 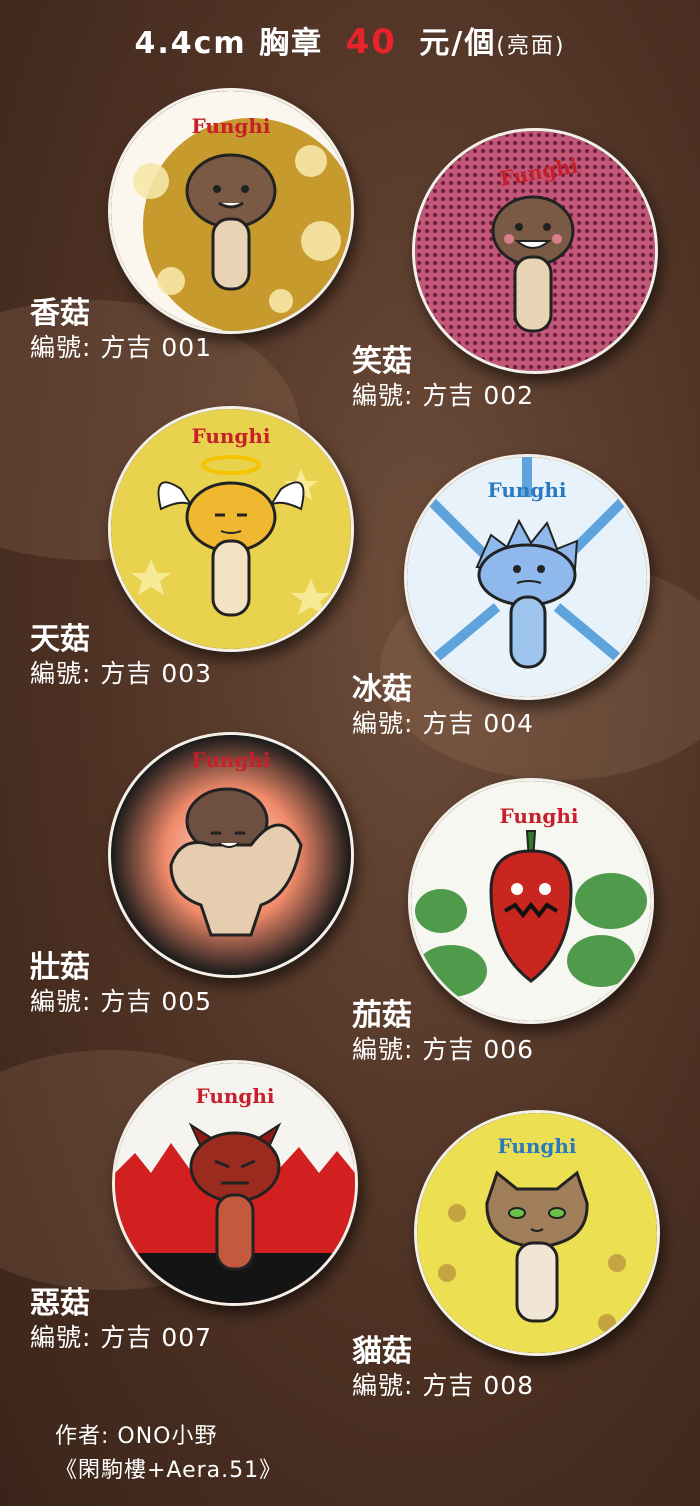 I want to click on badge-label-7: 惡菇 編號: 方吉 007, so click(x=121, y=1320).